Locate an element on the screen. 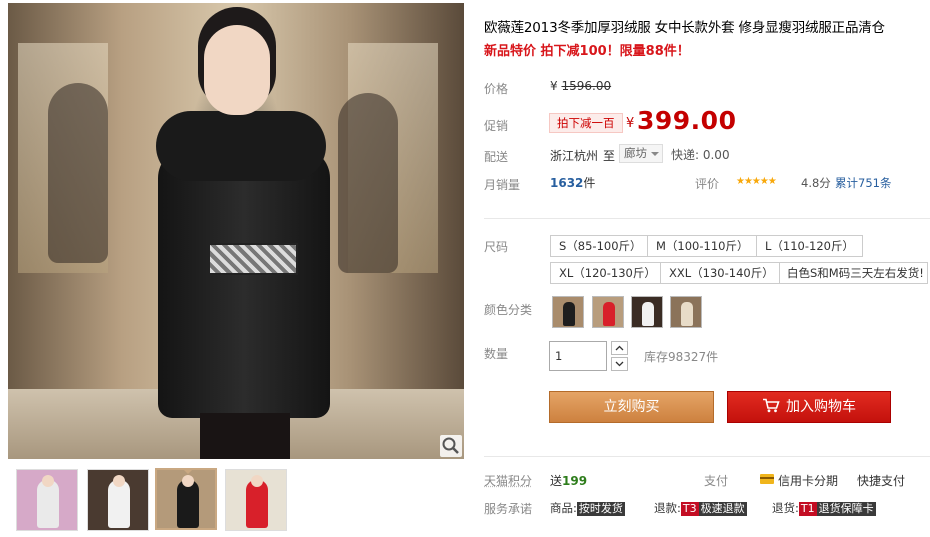  rating-label: 评价 is located at coordinates (707, 184).